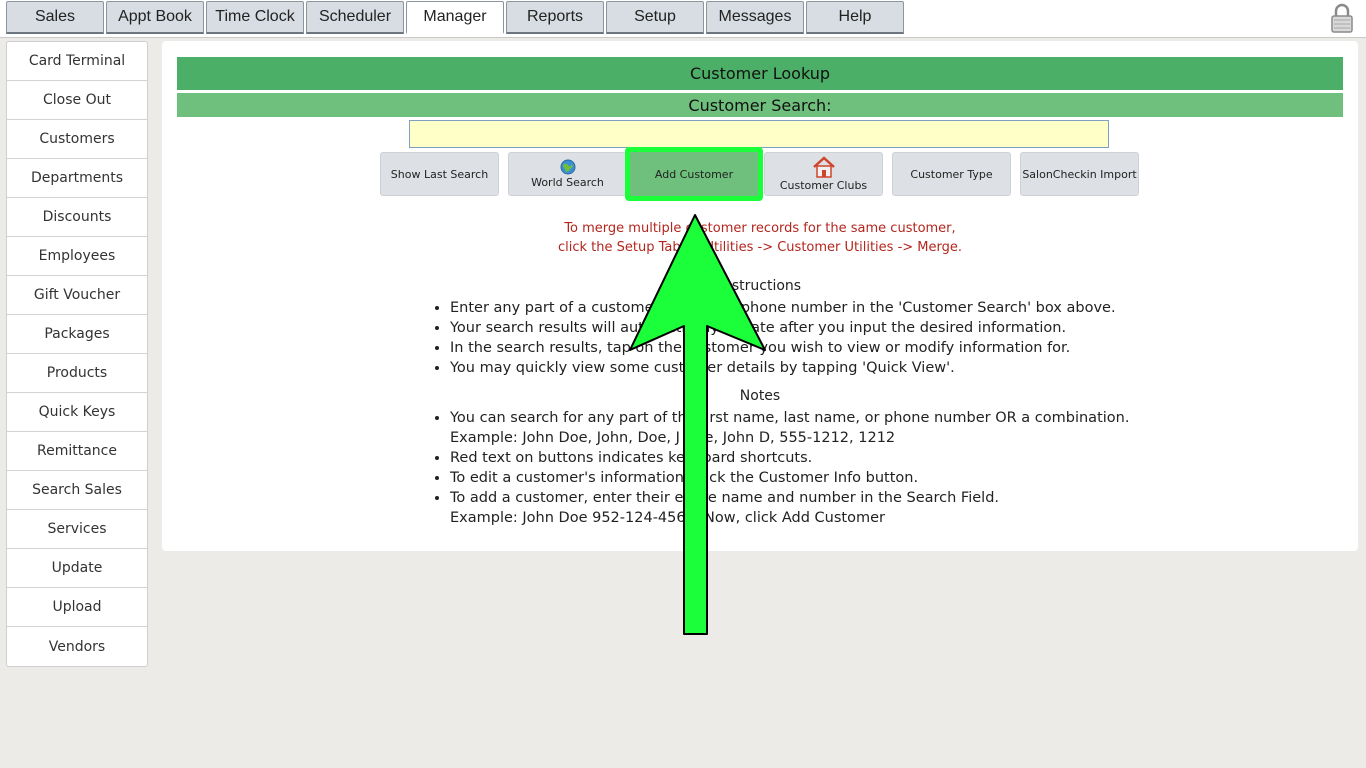 Image resolution: width=1366 pixels, height=768 pixels. Describe the element at coordinates (77, 412) in the screenshot. I see `sidebar-item-quick-keys: Quick Keys` at that location.